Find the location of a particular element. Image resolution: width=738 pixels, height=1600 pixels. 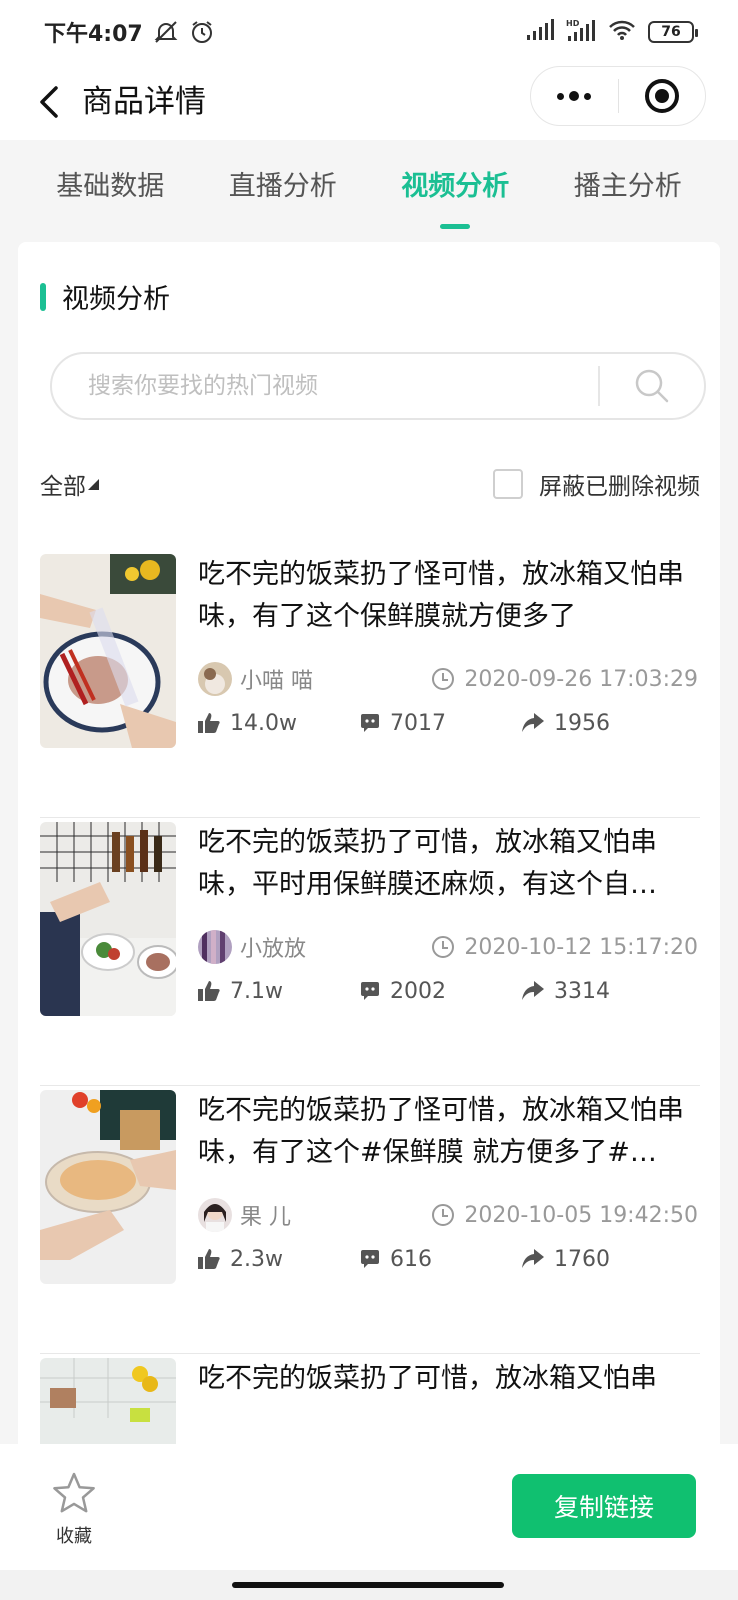

tab-label: 基础数据 is located at coordinates (110, 186).